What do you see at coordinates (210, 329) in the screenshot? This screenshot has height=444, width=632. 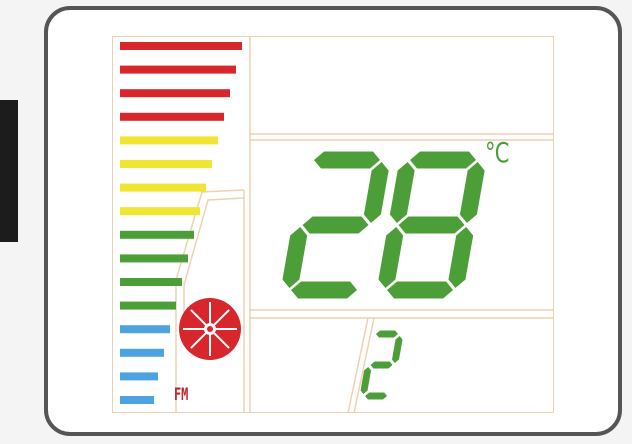 I see `fan-icon` at bounding box center [210, 329].